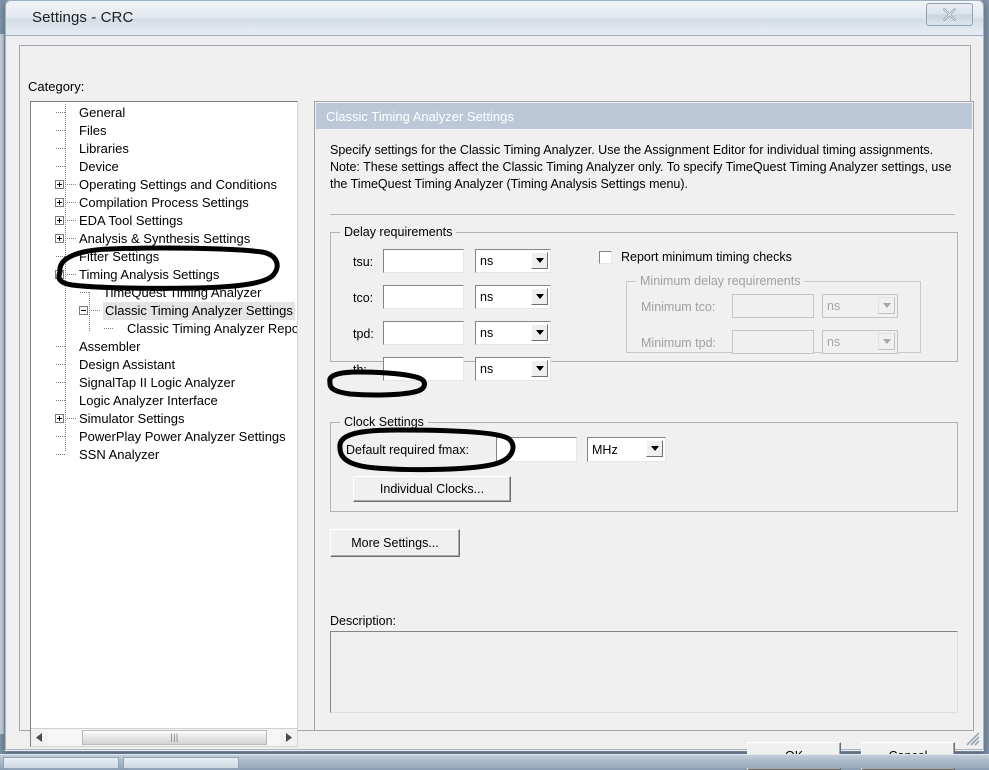  Describe the element at coordinates (513, 333) in the screenshot. I see `tpd-unit-dropdown: ns` at that location.